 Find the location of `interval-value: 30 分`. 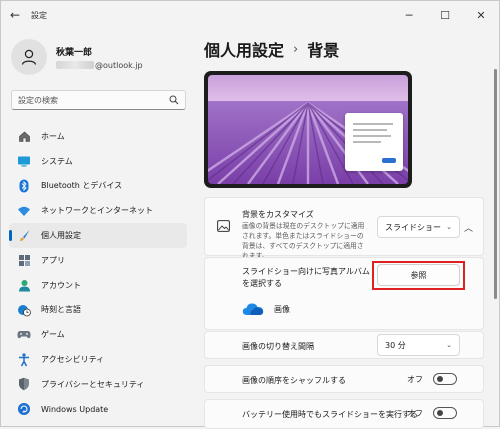

interval-value: 30 分 is located at coordinates (395, 345).